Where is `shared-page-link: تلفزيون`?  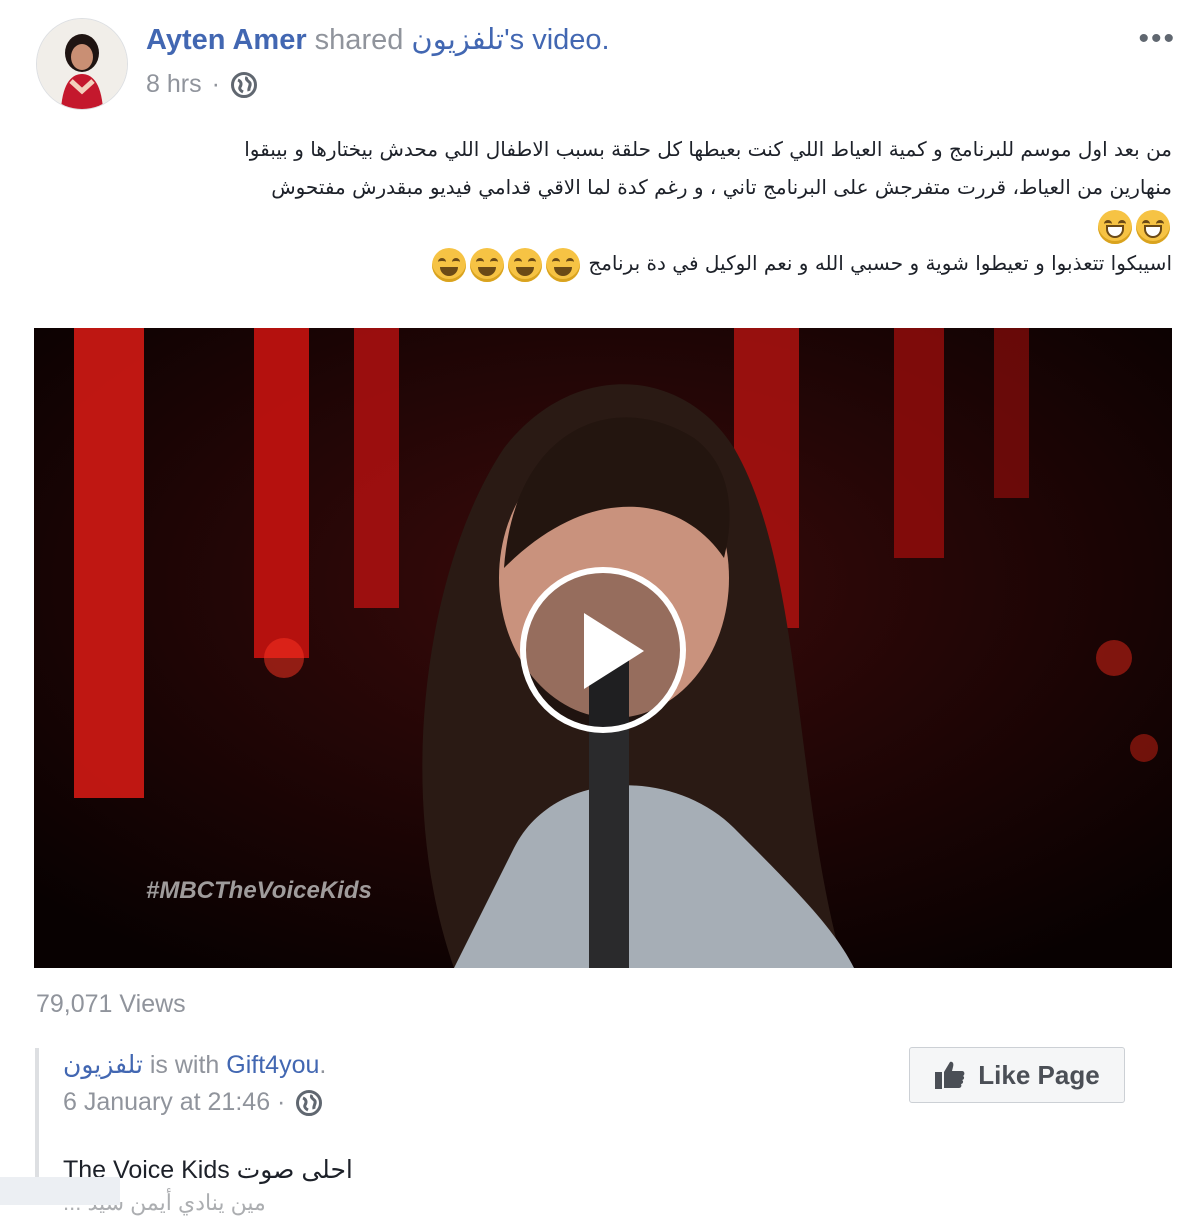
shared-page-link: تلفزيون is located at coordinates (457, 40).